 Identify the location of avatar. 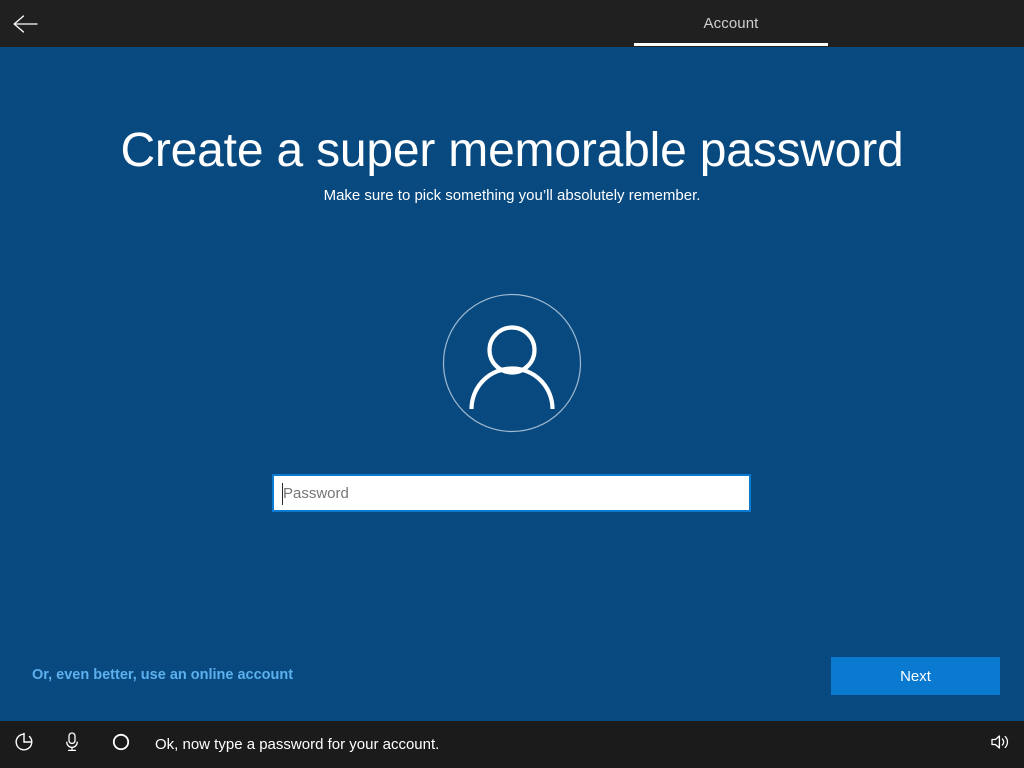
(512, 363).